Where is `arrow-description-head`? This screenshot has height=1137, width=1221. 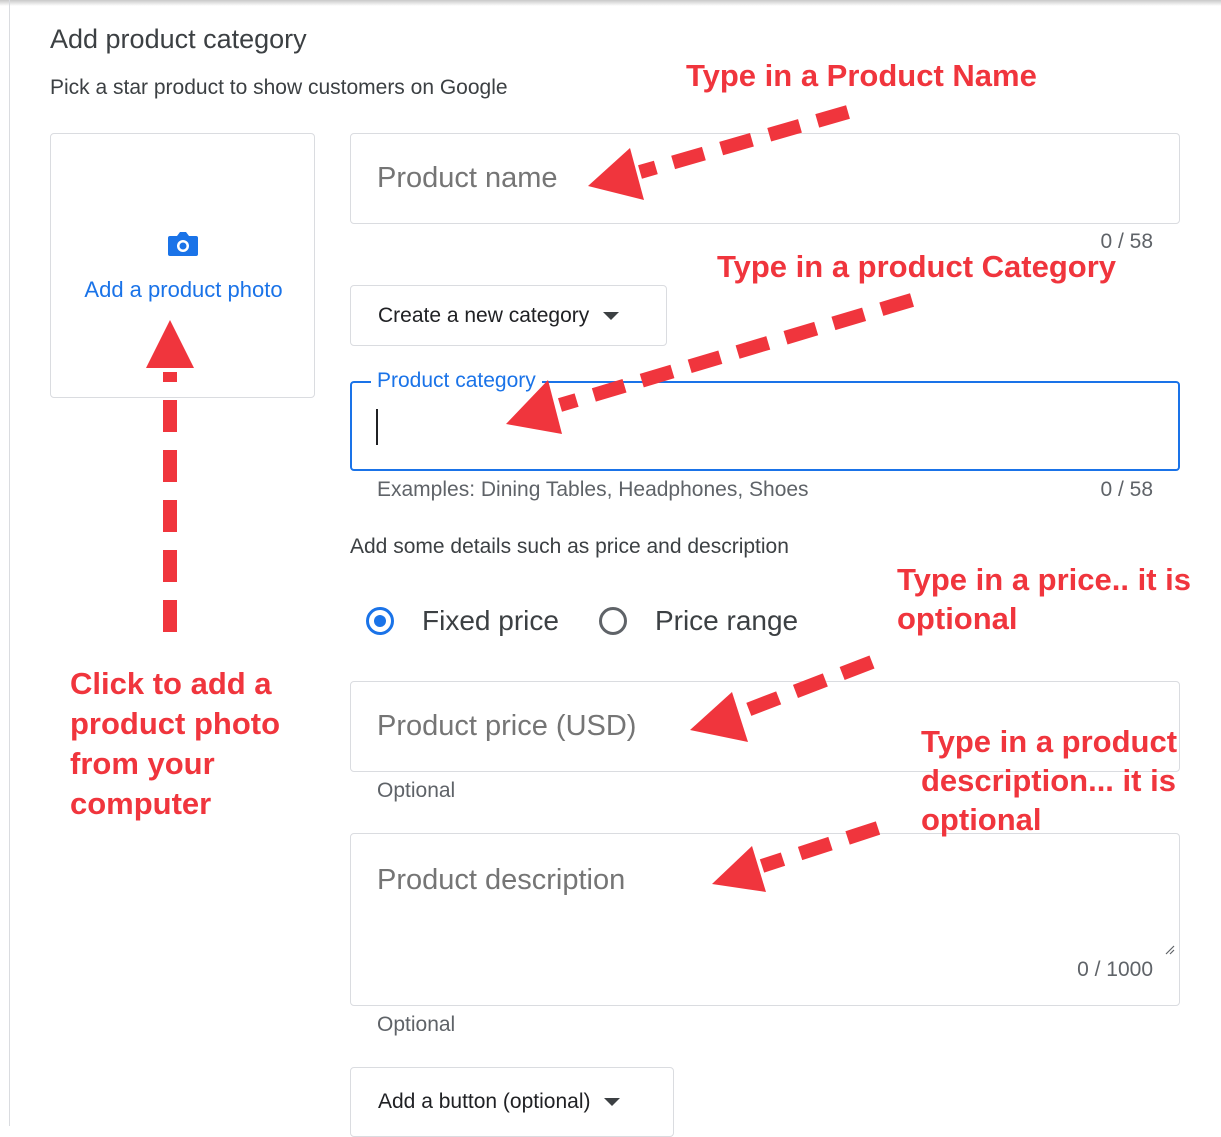
arrow-description-head is located at coordinates (739, 869).